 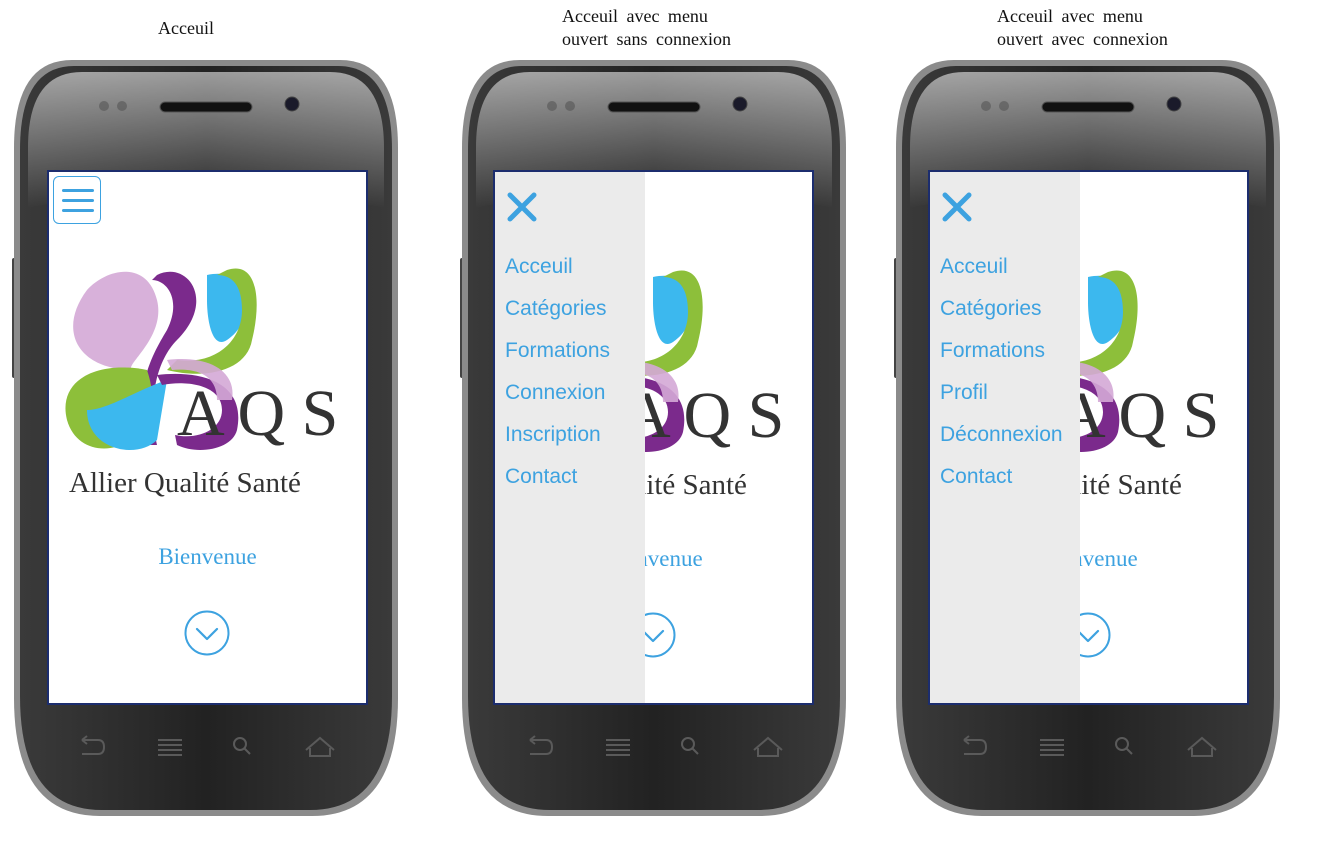 I want to click on caption-line: ouvert avec connexion, so click(x=1082, y=39).